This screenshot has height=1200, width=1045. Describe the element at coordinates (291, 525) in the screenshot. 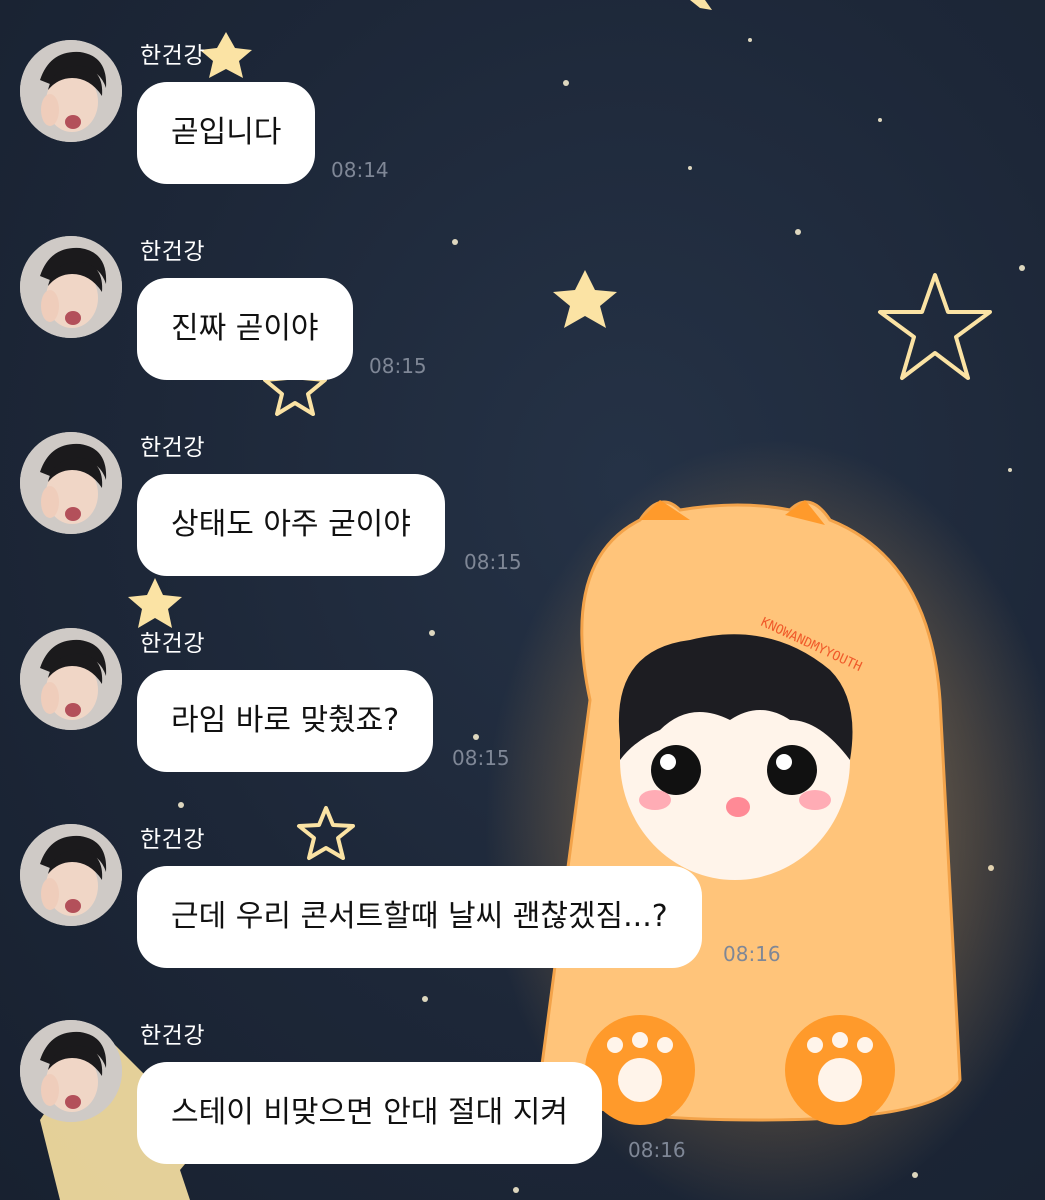

I see `message-bubble: 상태도 아주 굳이야` at that location.